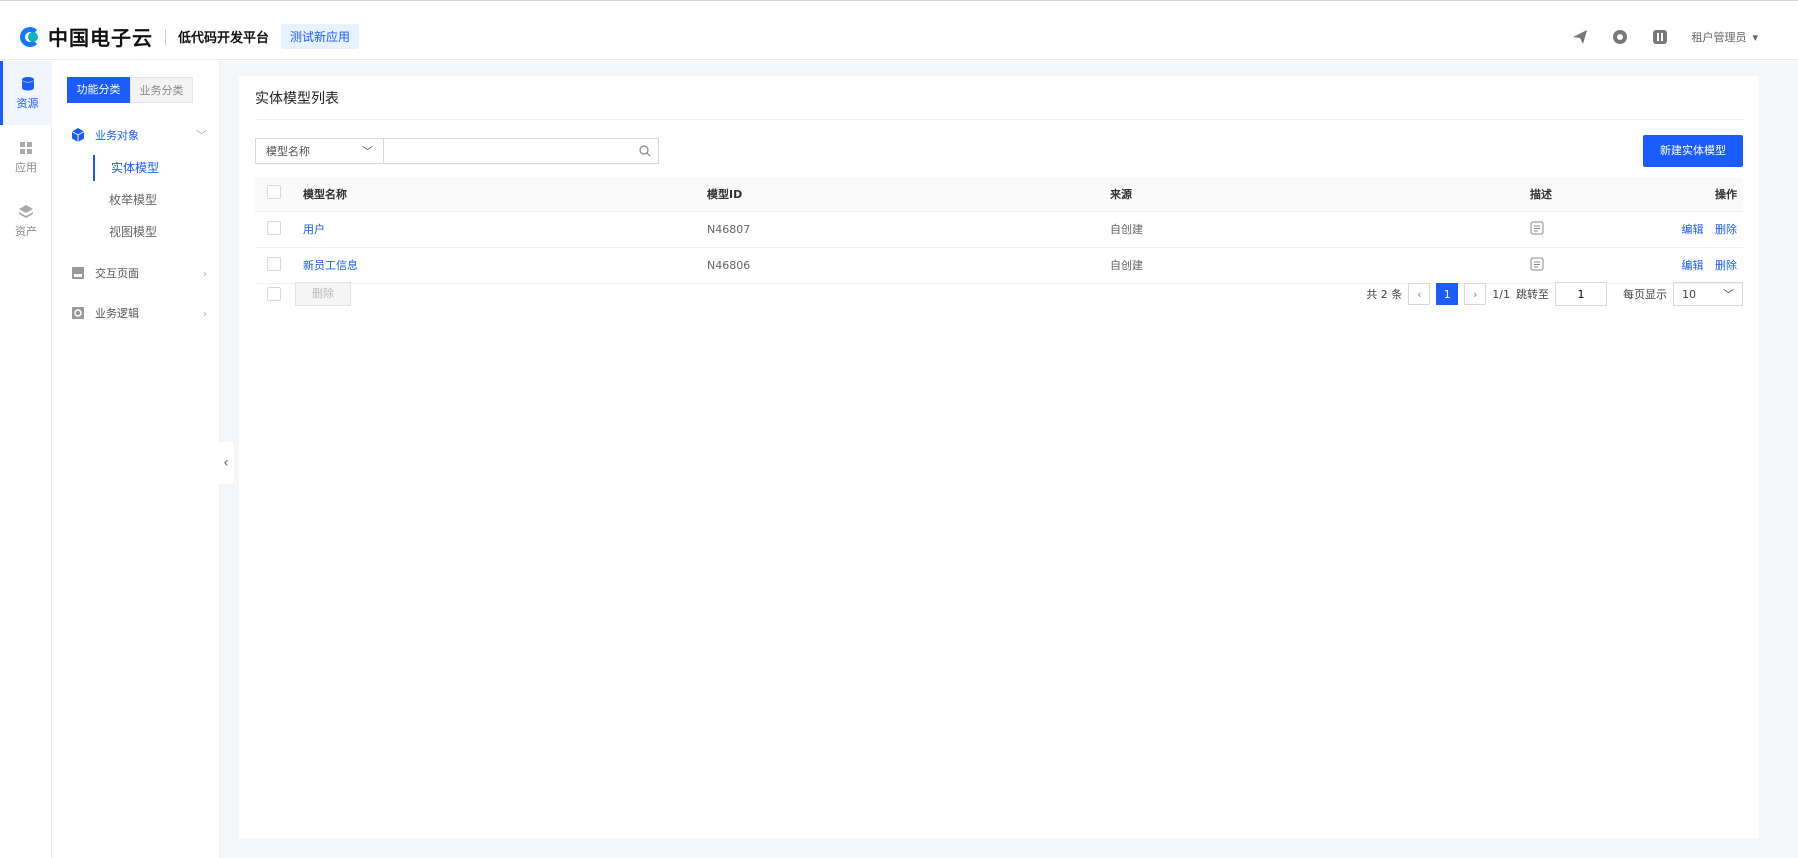 The width and height of the screenshot is (1798, 858). Describe the element at coordinates (645, 151) in the screenshot. I see `search-icon` at that location.